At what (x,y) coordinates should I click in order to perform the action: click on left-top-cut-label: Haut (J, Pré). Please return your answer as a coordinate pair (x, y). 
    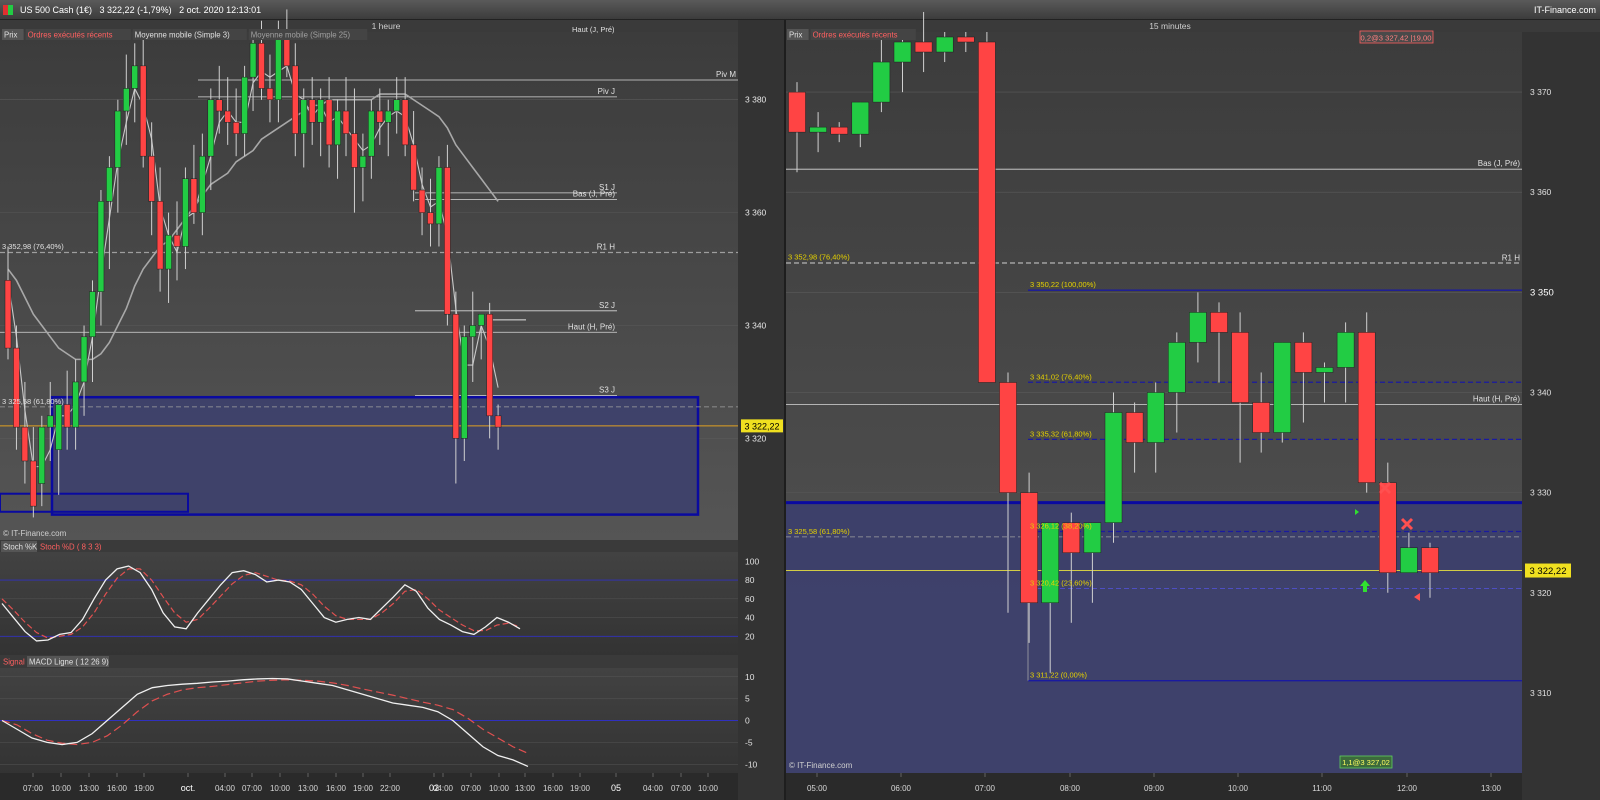
    Looking at the image, I should click on (593, 29).